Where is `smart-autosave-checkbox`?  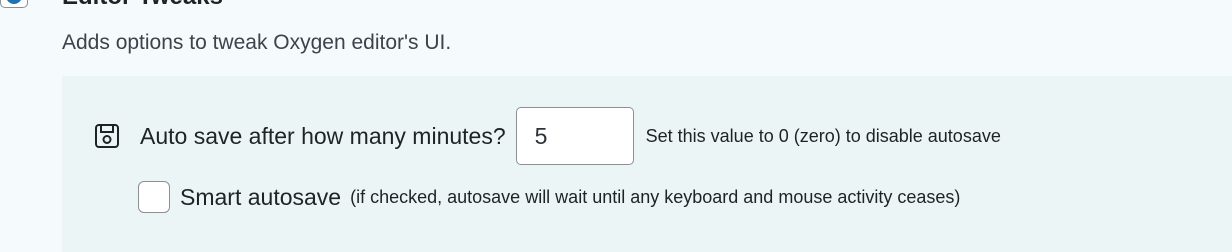
smart-autosave-checkbox is located at coordinates (154, 197).